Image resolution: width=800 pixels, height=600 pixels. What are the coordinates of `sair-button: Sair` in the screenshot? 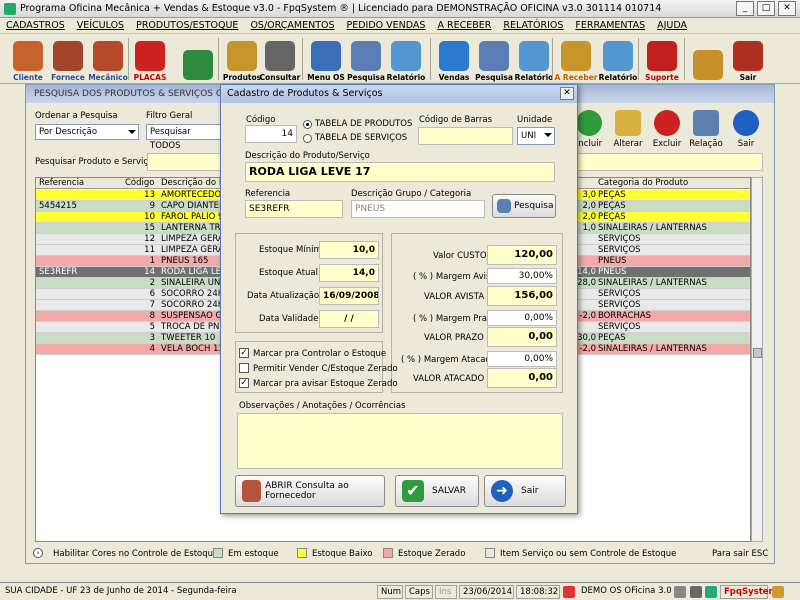 It's located at (746, 129).